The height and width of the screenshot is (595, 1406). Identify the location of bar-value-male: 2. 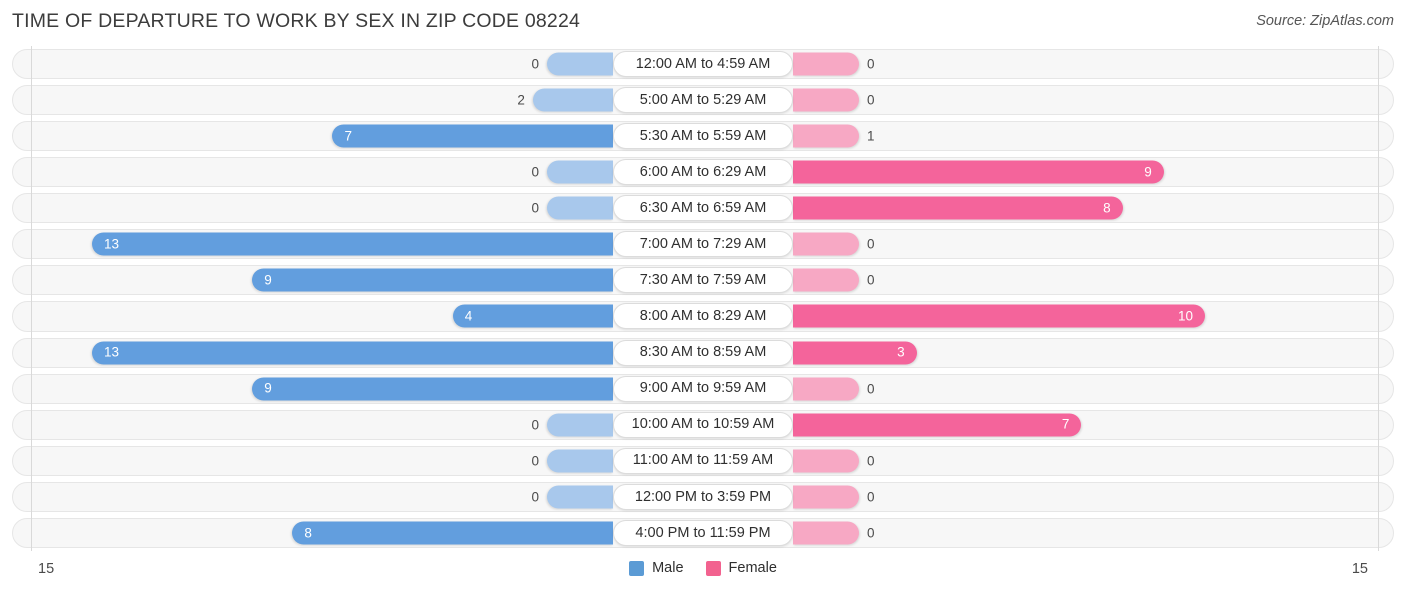
(521, 100).